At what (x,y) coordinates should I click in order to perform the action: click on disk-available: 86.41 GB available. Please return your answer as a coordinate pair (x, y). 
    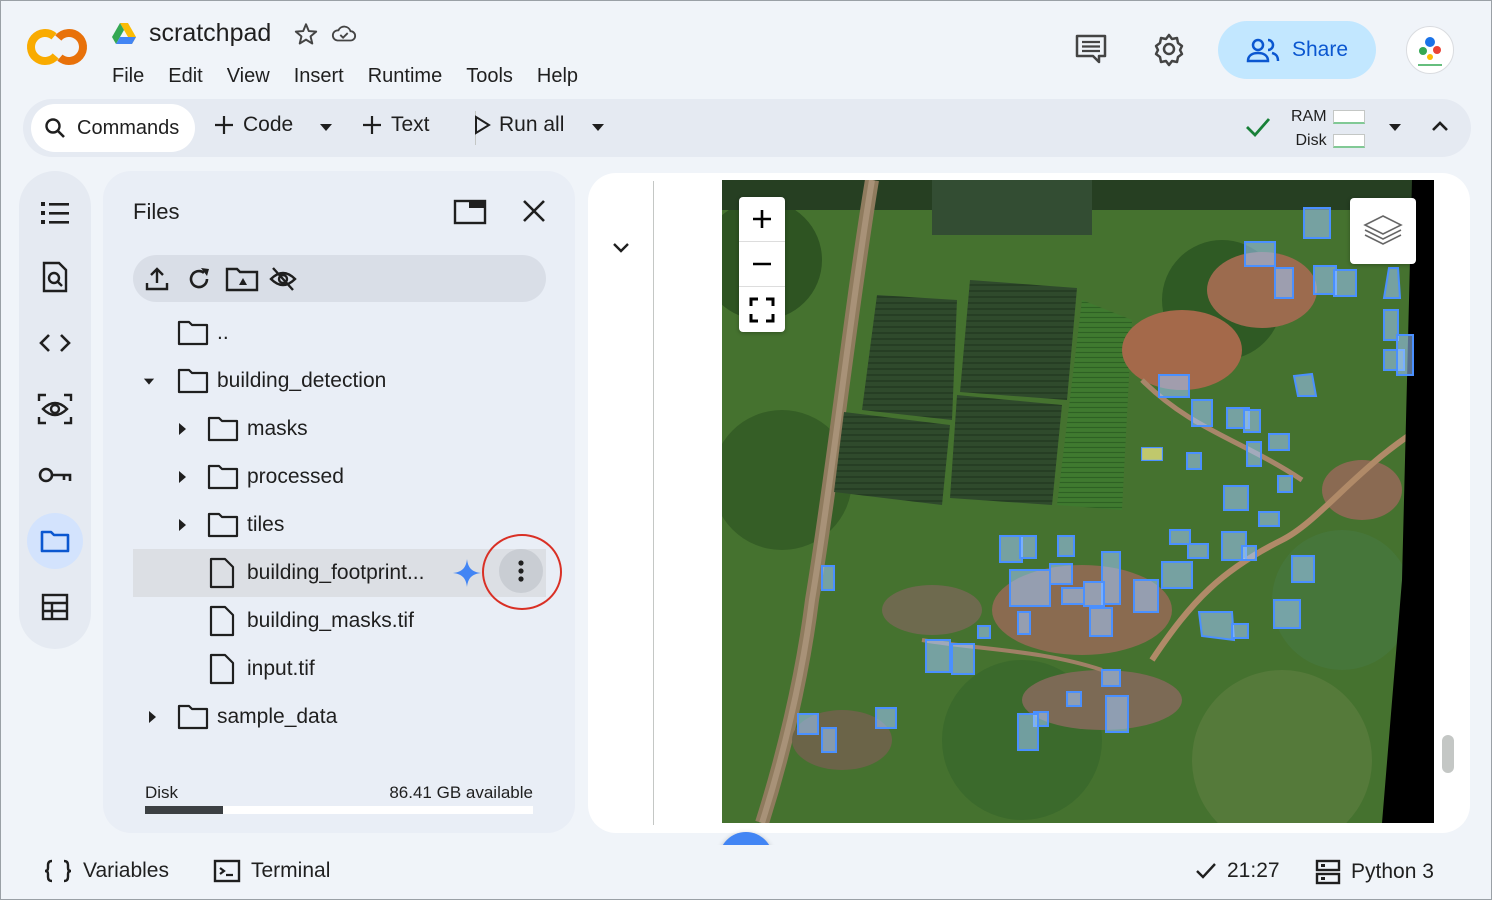
    Looking at the image, I should click on (461, 792).